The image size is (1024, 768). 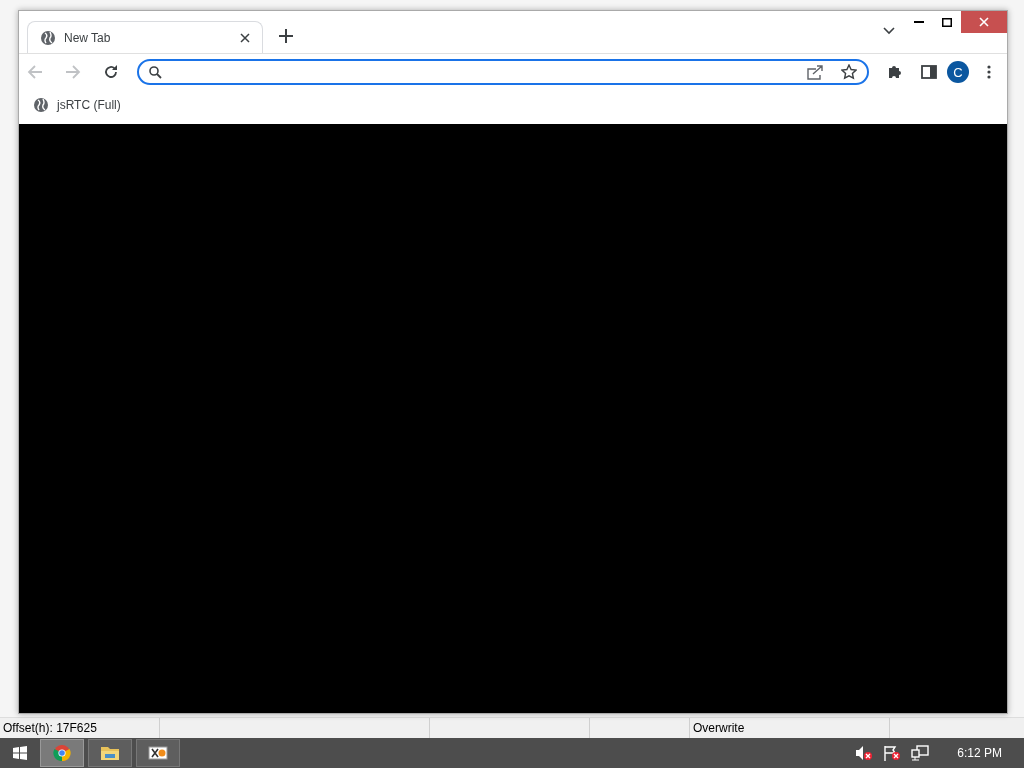 What do you see at coordinates (503, 72) in the screenshot?
I see `address-field` at bounding box center [503, 72].